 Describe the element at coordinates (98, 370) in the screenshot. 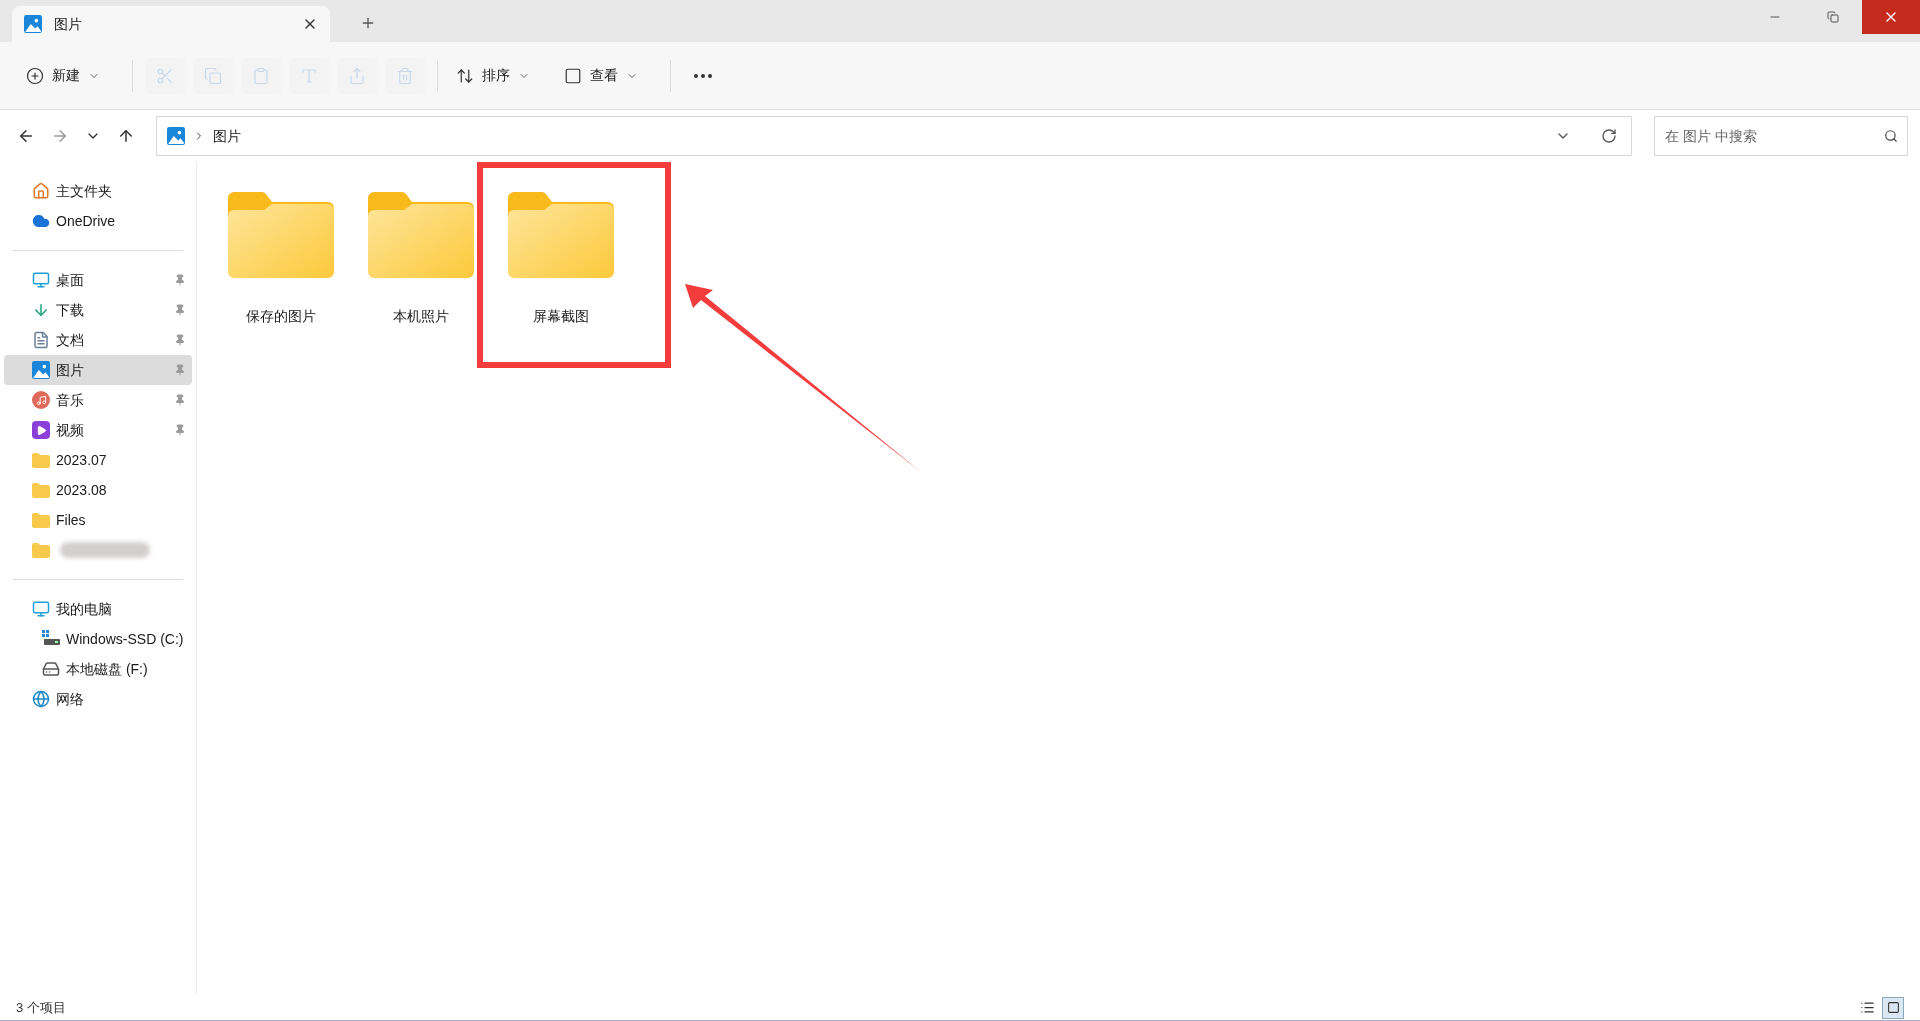

I see `sidebar-item: 图片` at that location.